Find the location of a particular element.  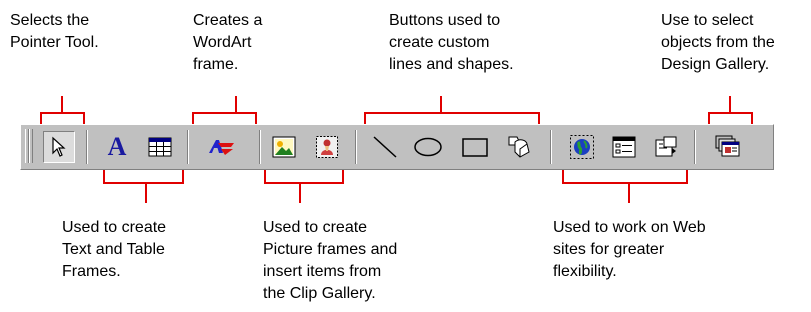

arrow-pointer-icon is located at coordinates (59, 146).